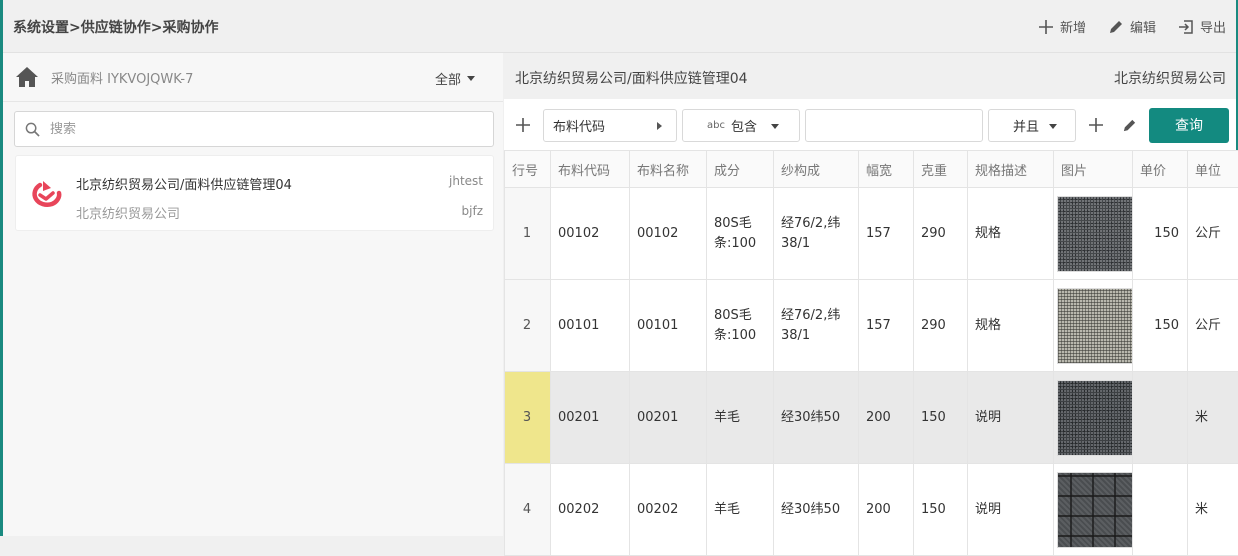 Image resolution: width=1238 pixels, height=556 pixels. I want to click on search-box, so click(254, 129).